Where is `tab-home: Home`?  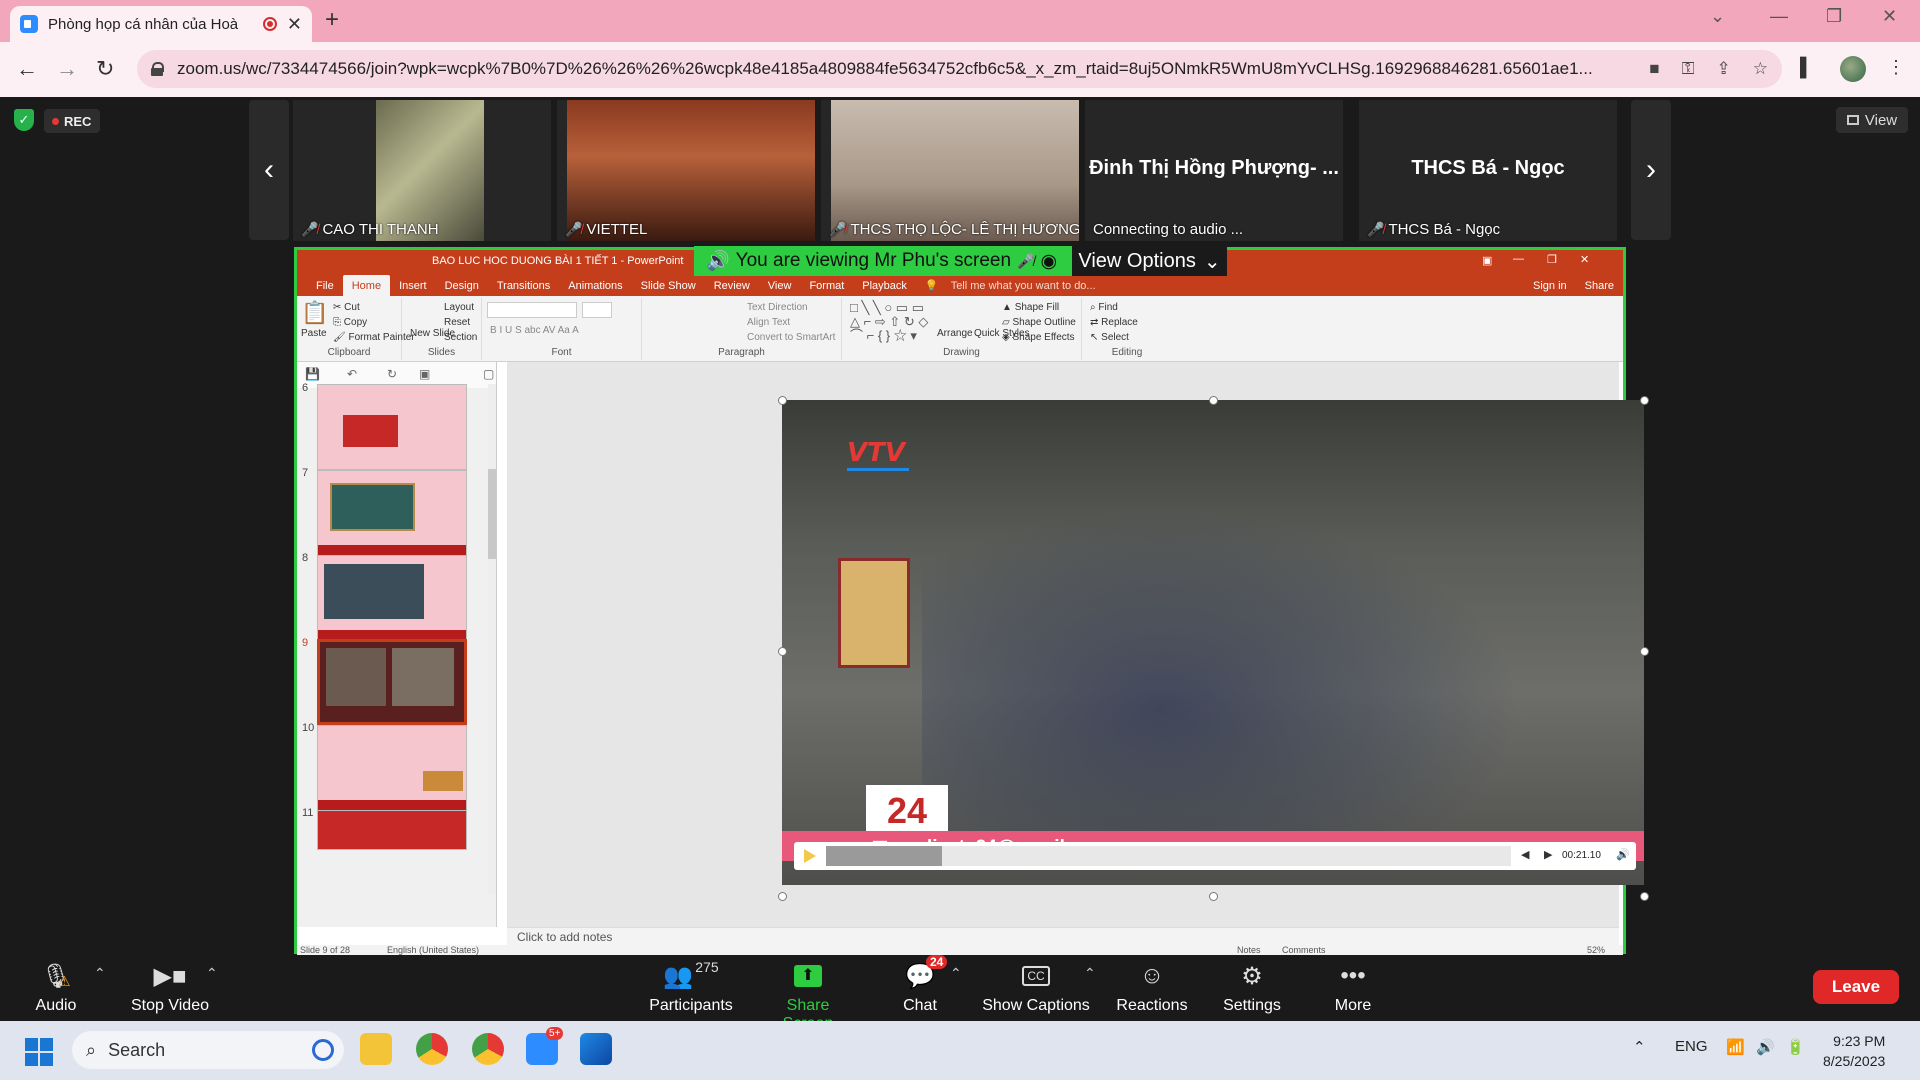 tab-home: Home is located at coordinates (366, 285).